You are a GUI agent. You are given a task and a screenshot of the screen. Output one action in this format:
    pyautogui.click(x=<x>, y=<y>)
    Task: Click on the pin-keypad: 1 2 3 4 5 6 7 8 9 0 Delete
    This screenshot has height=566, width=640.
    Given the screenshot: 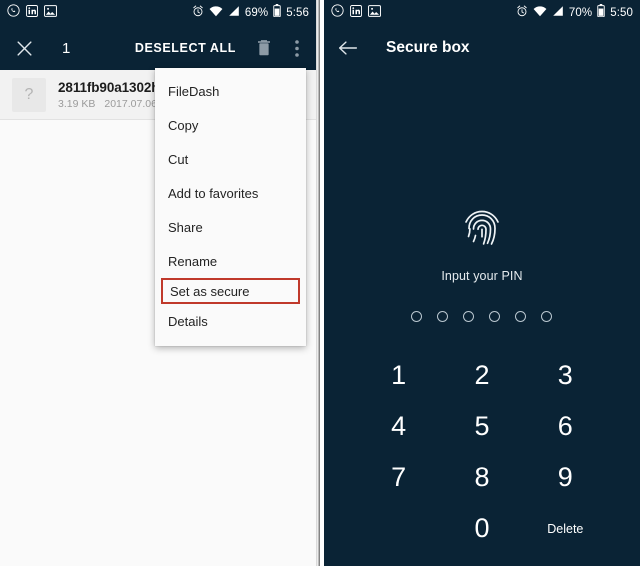 What is the action you would take?
    pyautogui.click(x=482, y=452)
    